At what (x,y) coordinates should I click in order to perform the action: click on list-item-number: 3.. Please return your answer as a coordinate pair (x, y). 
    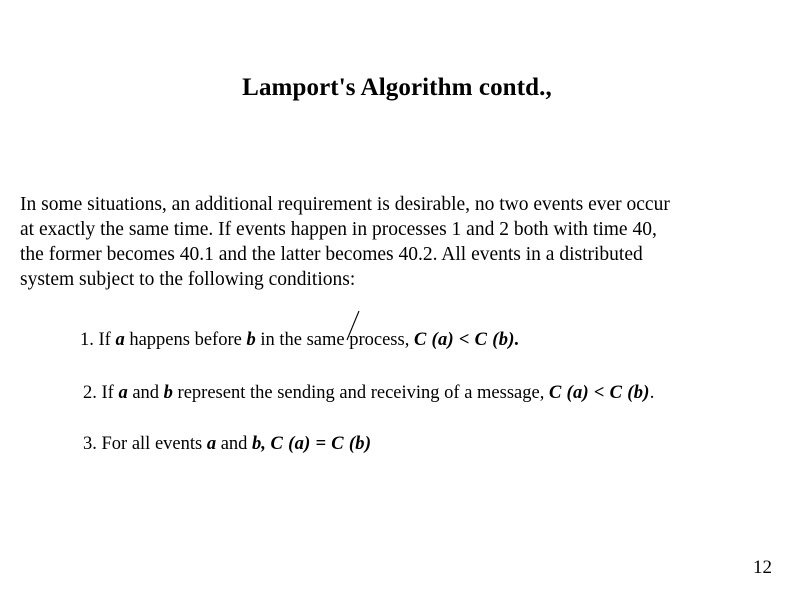
    Looking at the image, I should click on (90, 444).